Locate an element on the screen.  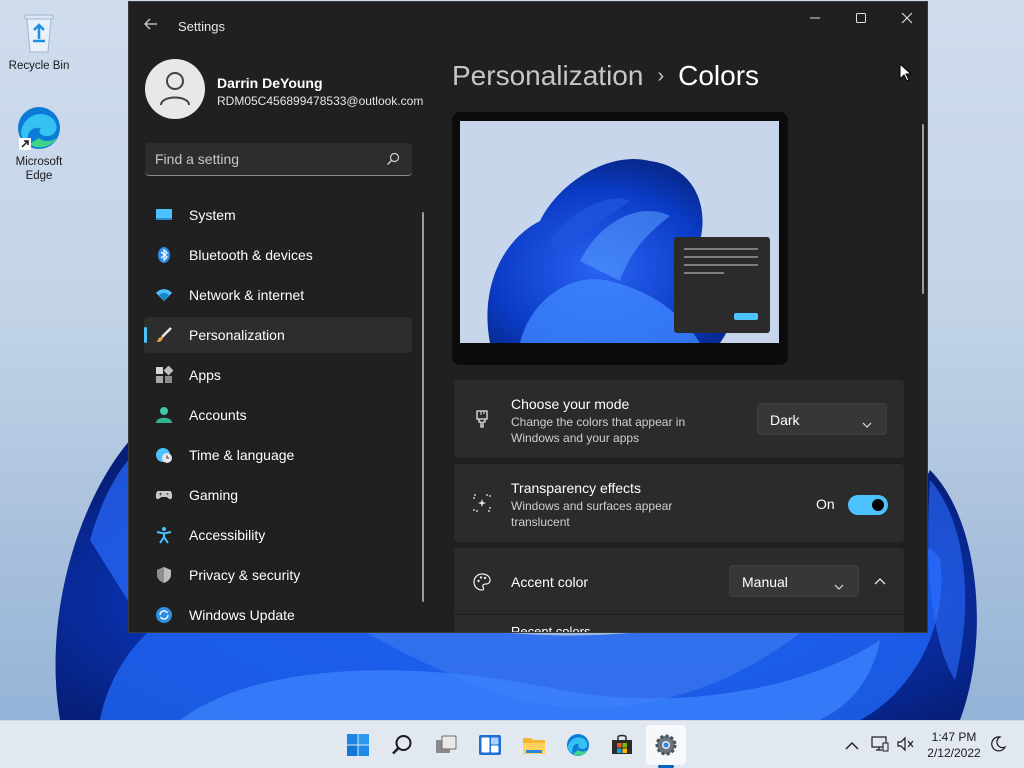
bluetooth-icon is located at coordinates (164, 255).